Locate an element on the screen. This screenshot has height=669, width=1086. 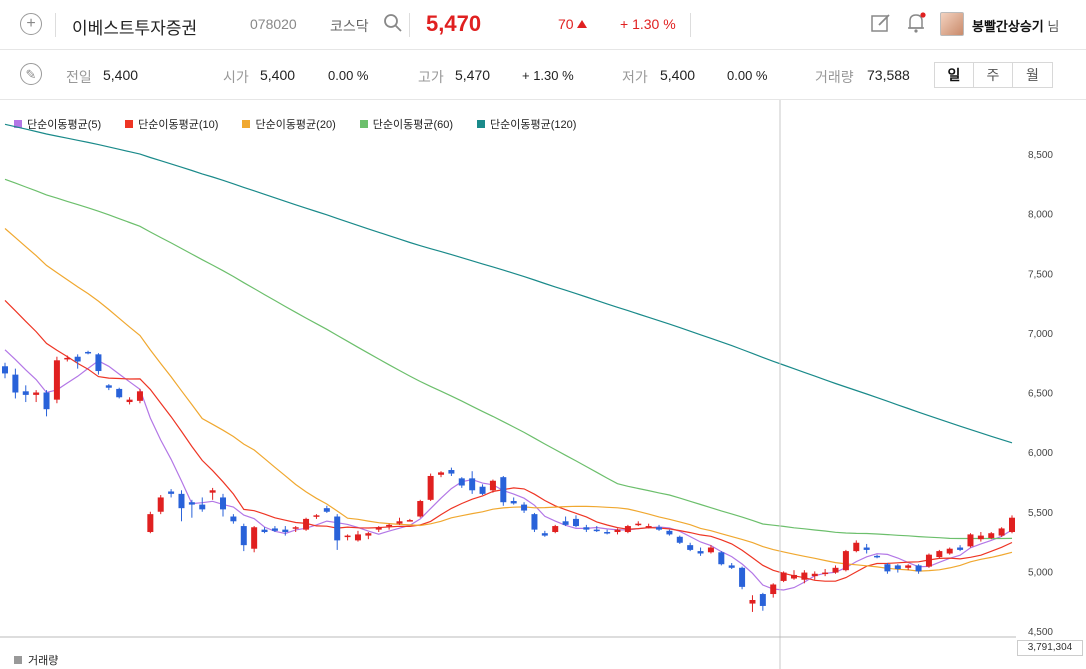
add-icon: + is located at coordinates (31, 24).